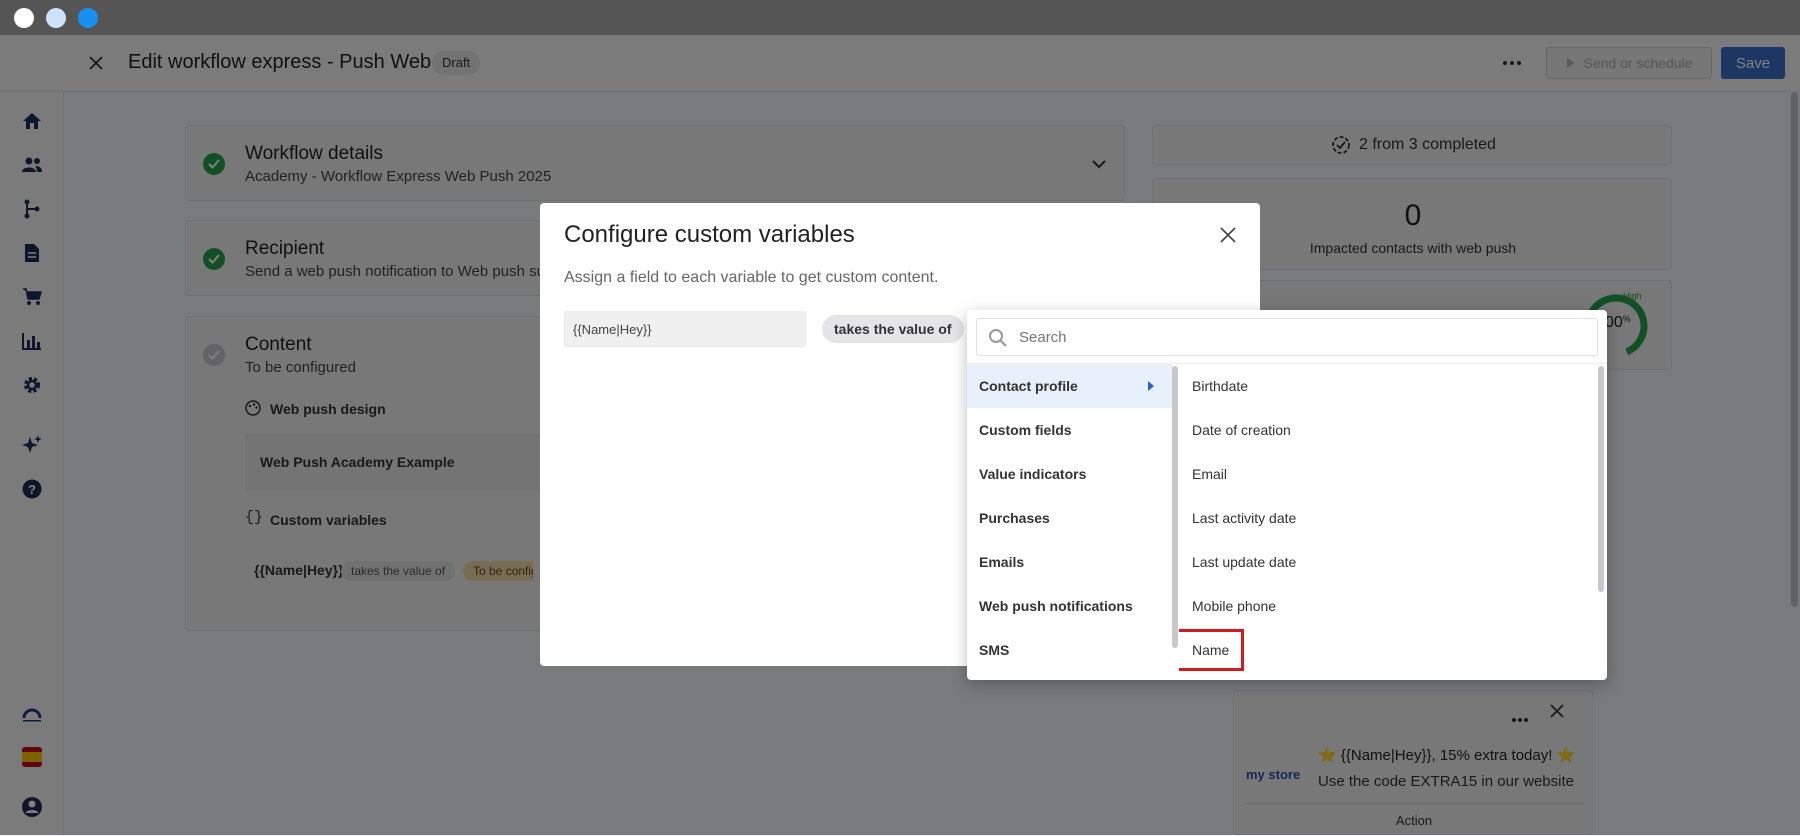  I want to click on category-item-custom-fields: Custom fields, so click(1069, 430).